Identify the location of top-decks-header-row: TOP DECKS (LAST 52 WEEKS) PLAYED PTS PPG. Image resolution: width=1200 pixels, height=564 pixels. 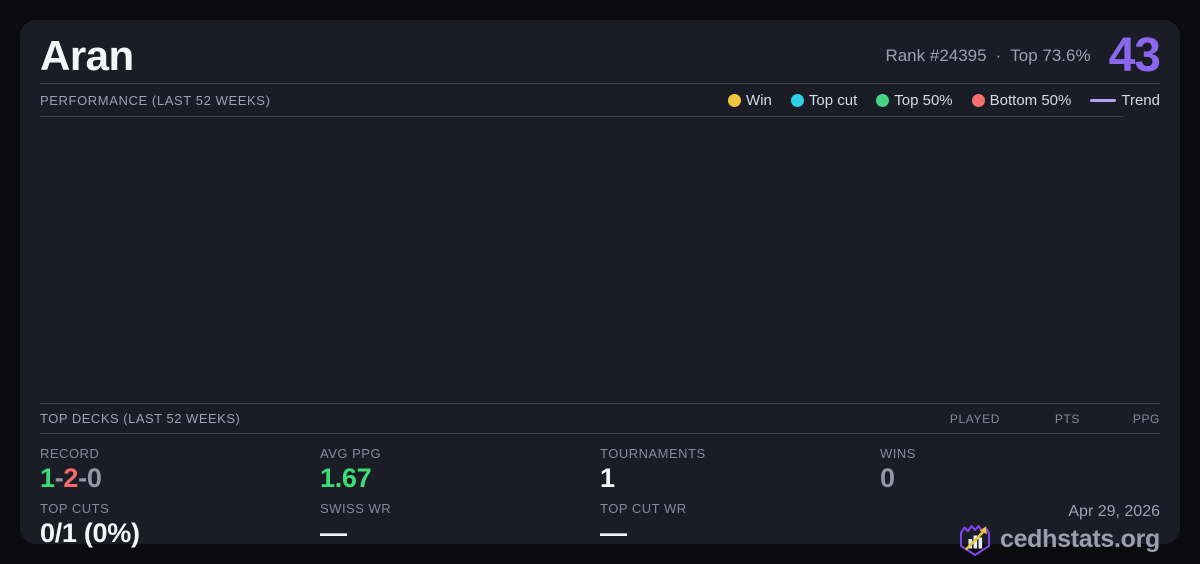
(600, 418).